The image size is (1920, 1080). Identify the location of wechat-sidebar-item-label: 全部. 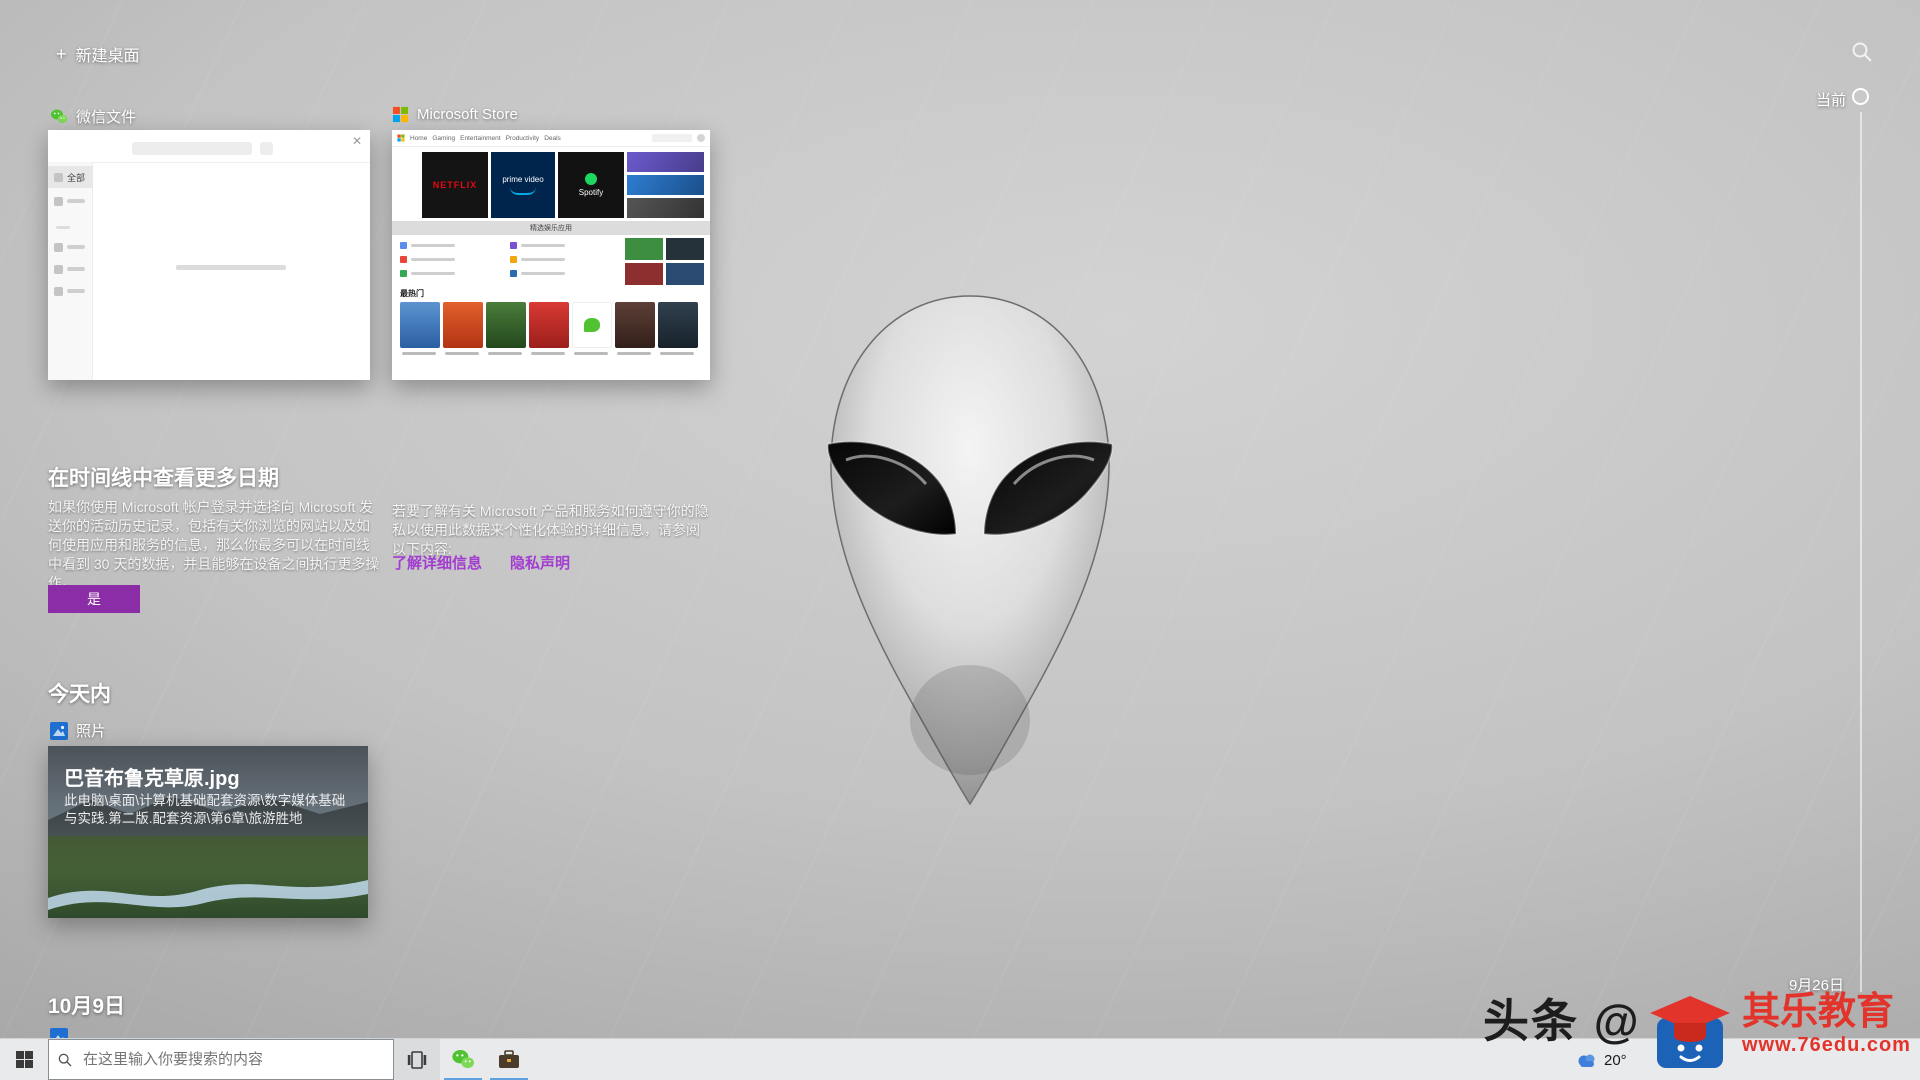
(76, 177).